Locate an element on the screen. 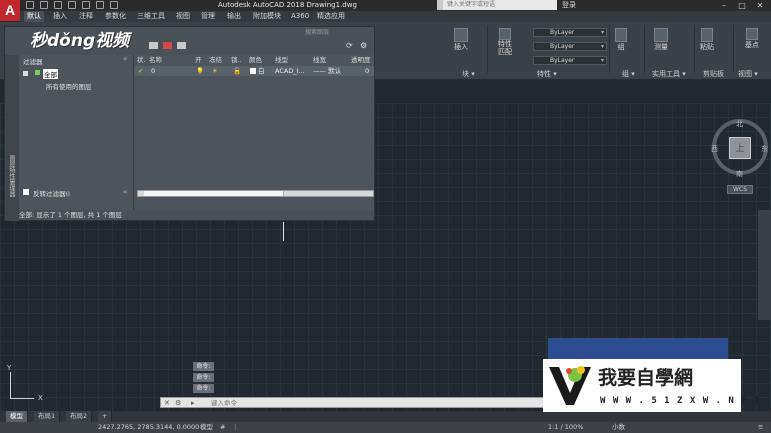 The height and width of the screenshot is (433, 771). snap-icon: ⋮ is located at coordinates (235, 427).